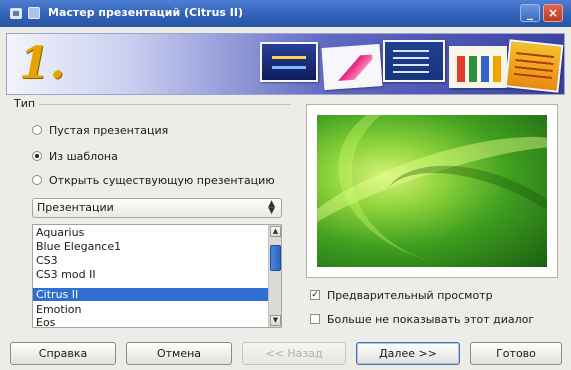 This screenshot has width=571, height=370. Describe the element at coordinates (179, 353) in the screenshot. I see `cancel-button: Отмена` at that location.